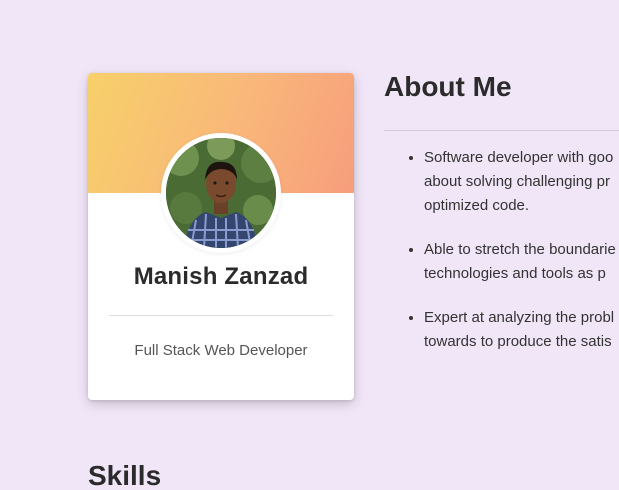  Describe the element at coordinates (519, 157) in the screenshot. I see `about-item-line: Software developer with goo` at that location.